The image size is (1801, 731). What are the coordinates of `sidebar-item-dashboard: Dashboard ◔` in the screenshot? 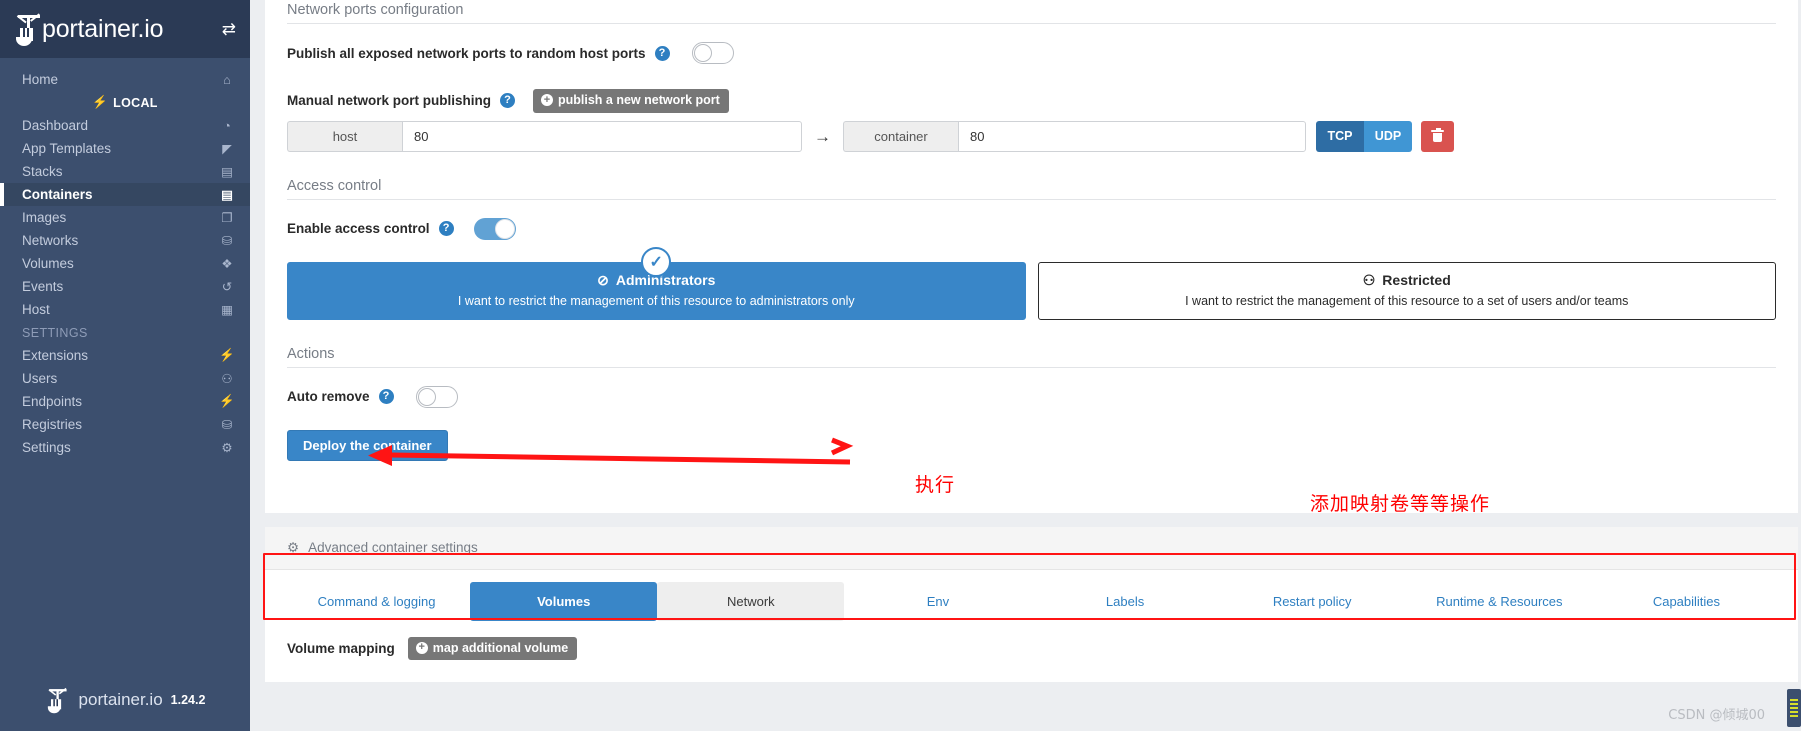 It's located at (125, 125).